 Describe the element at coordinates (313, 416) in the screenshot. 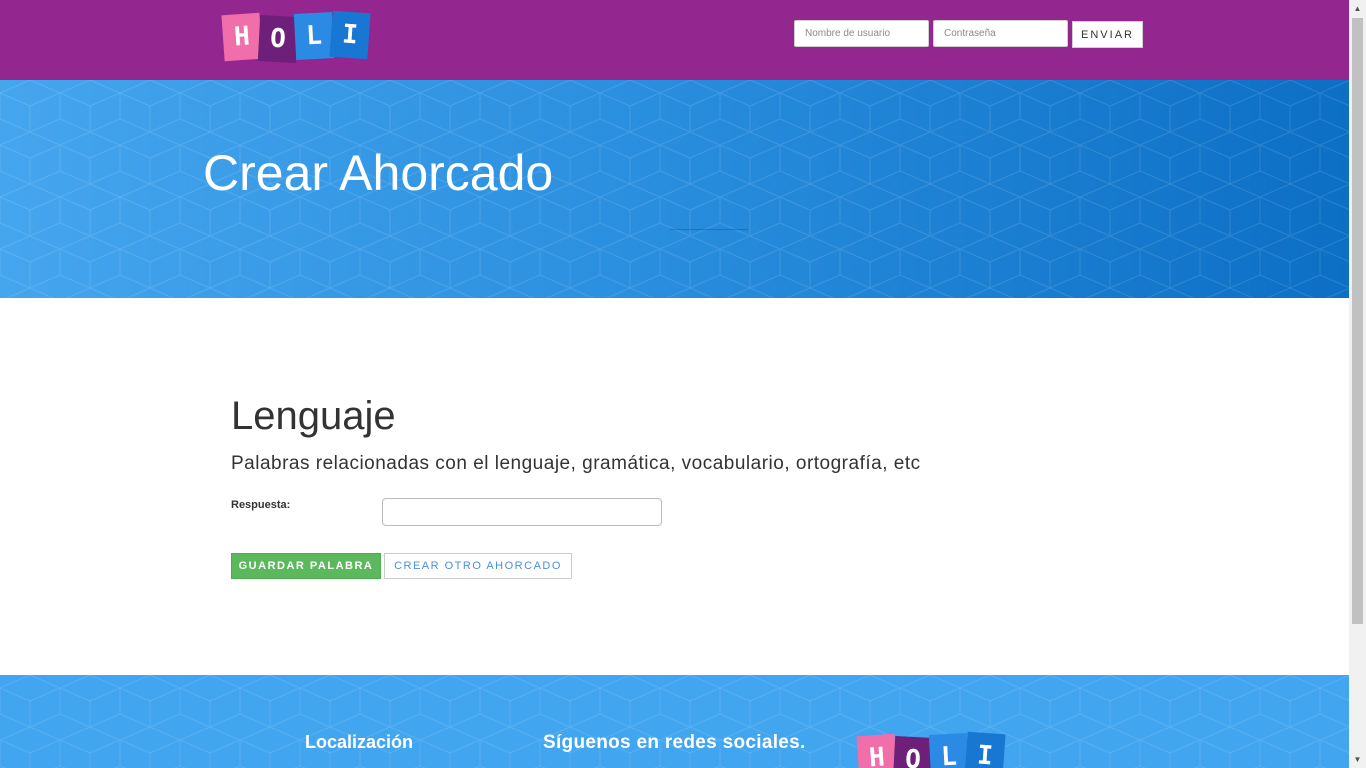

I see `category-title: Lenguaje` at that location.